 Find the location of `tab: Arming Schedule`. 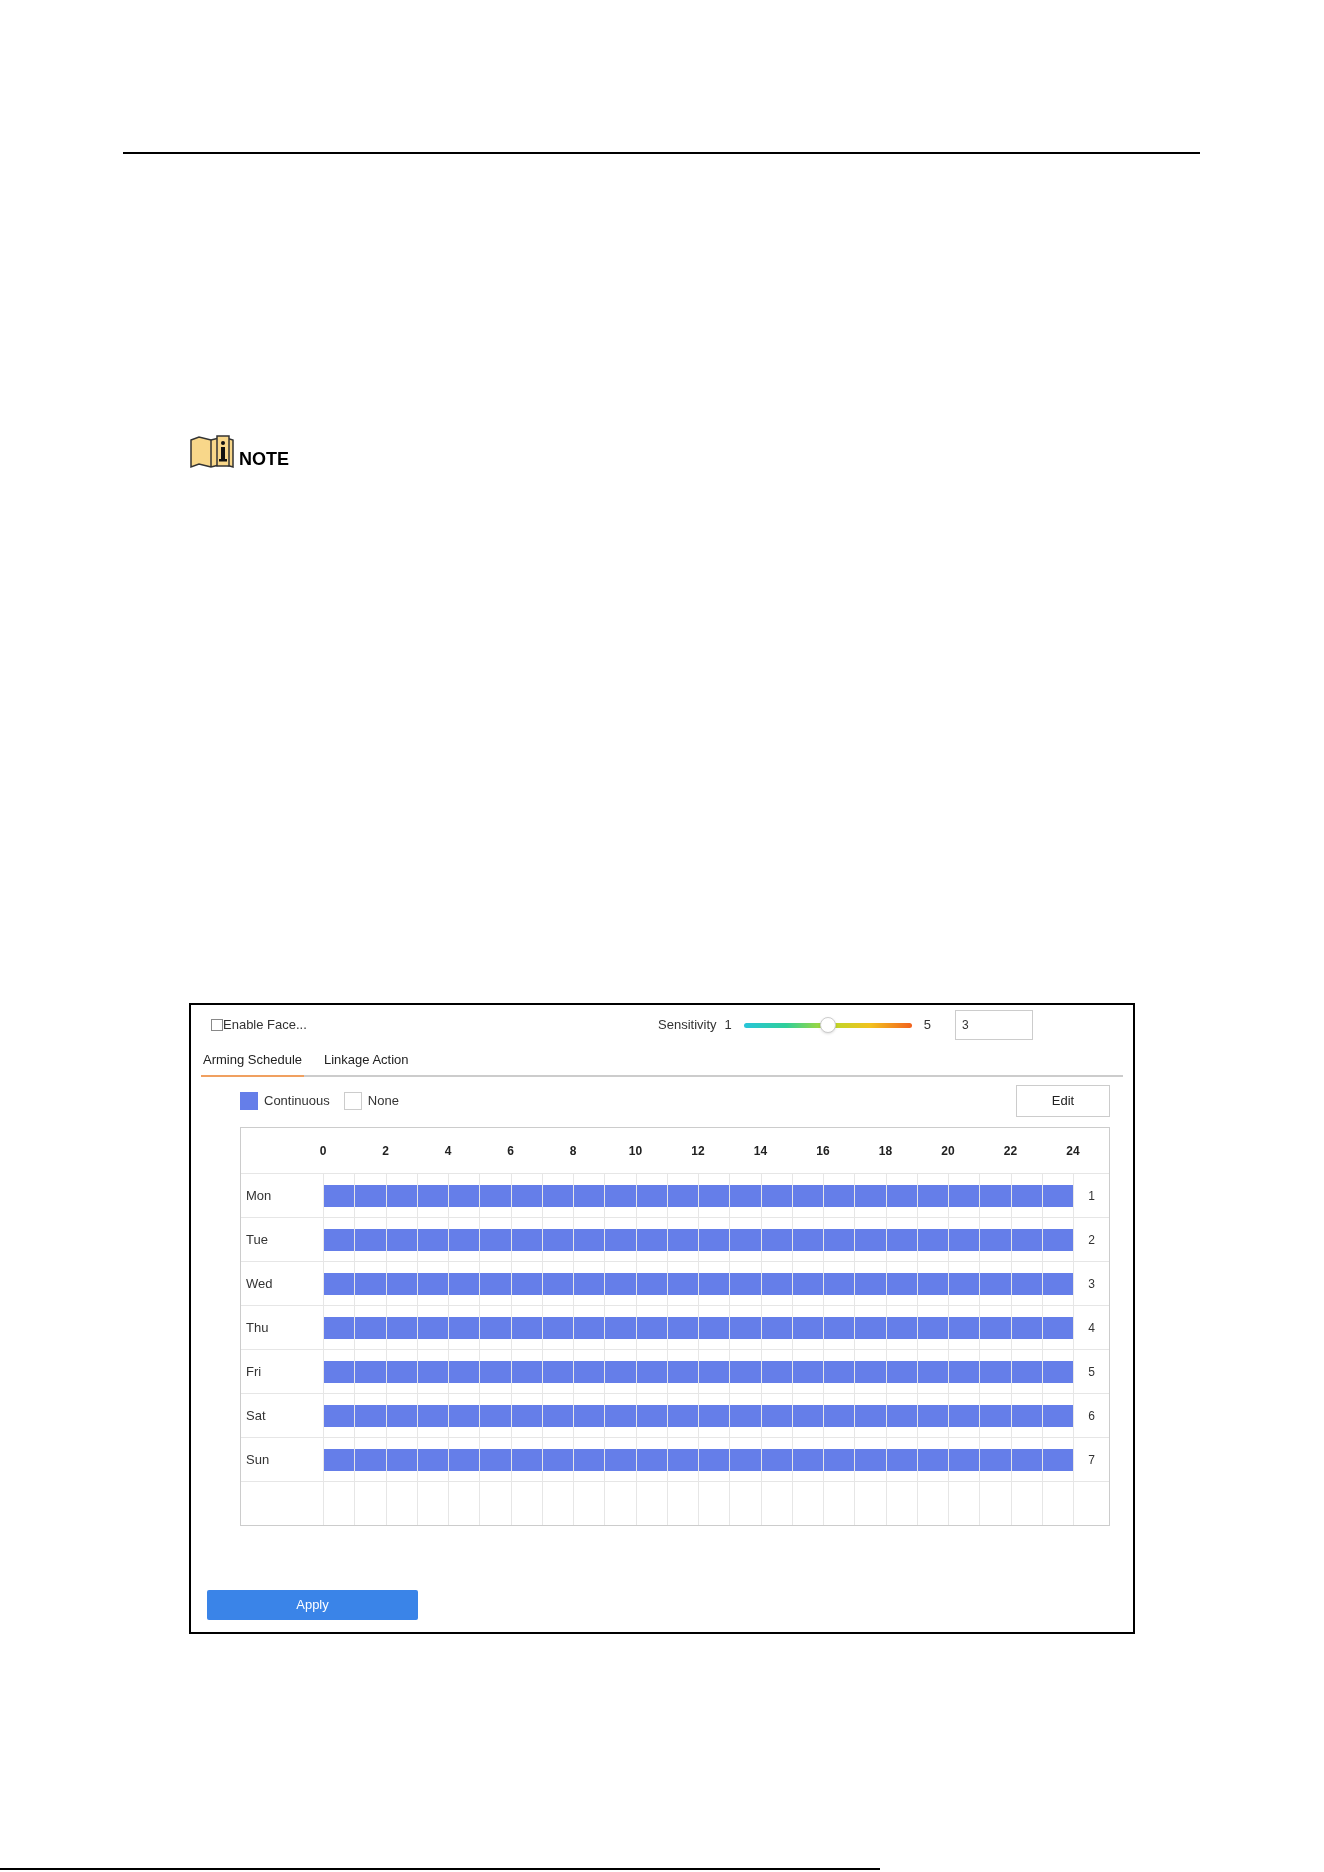

tab: Arming Schedule is located at coordinates (252, 1063).